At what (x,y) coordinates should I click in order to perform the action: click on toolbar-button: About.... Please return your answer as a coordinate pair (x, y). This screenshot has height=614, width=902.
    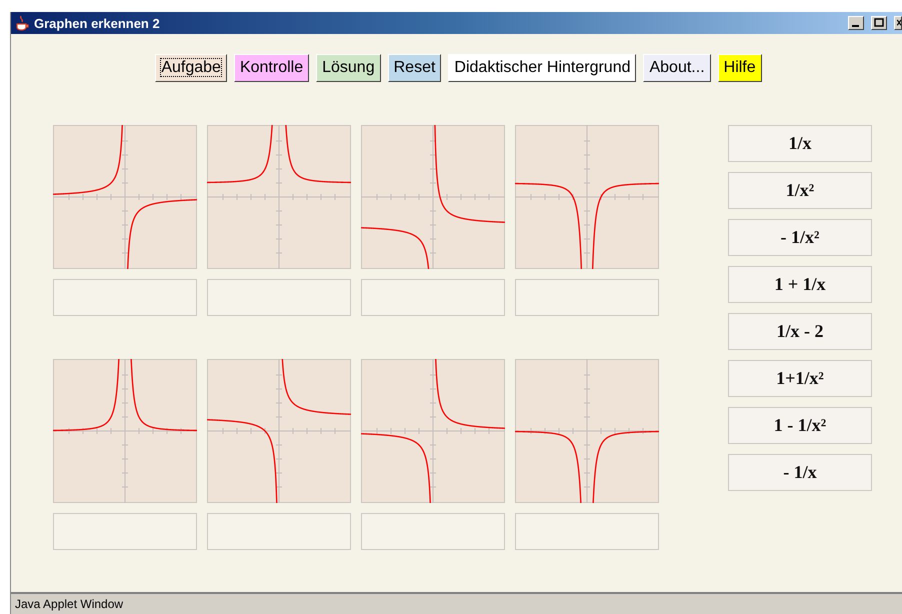
    Looking at the image, I should click on (677, 68).